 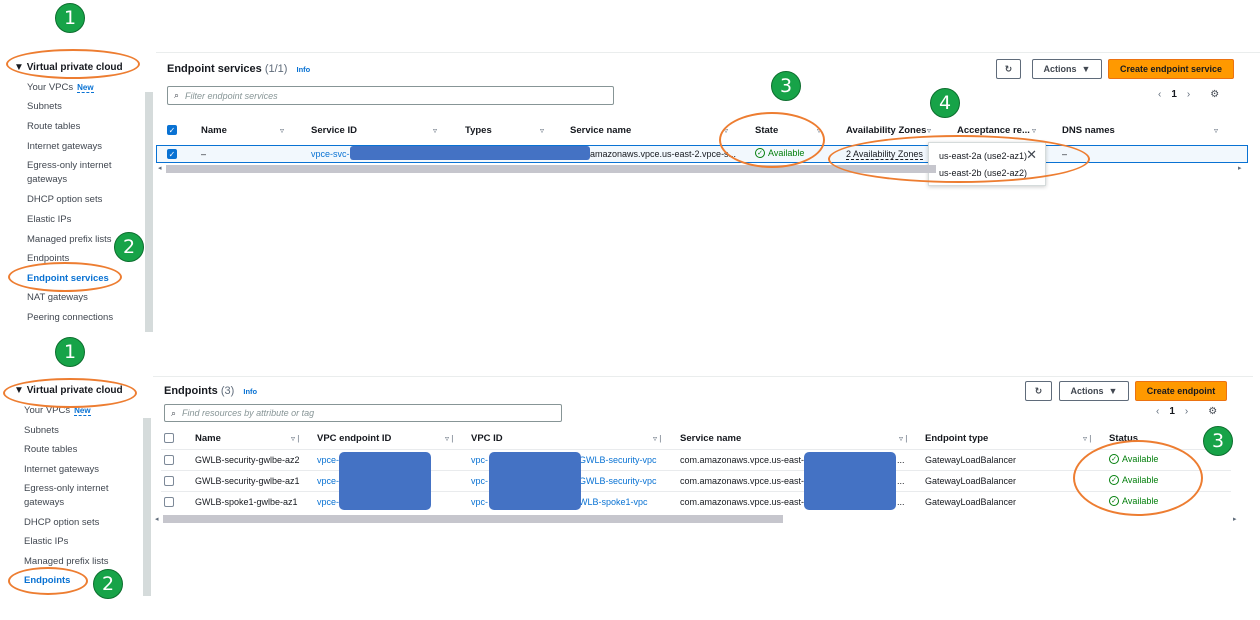 I want to click on search-input: ⌕ Filter endpoint services, so click(x=390, y=95).